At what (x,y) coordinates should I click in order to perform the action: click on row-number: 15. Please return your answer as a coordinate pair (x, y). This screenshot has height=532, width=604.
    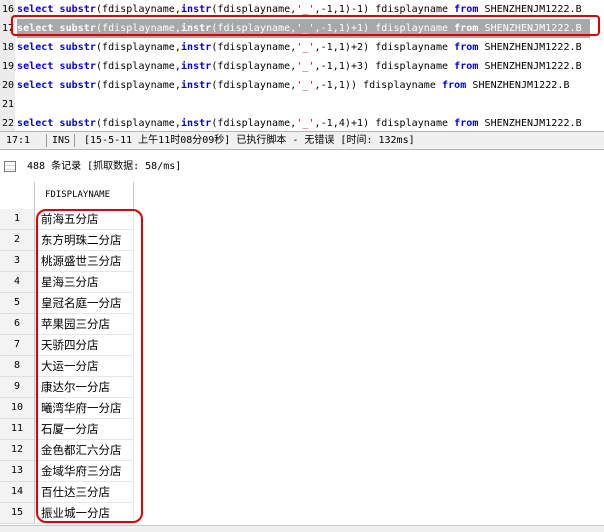
    Looking at the image, I should click on (17, 513).